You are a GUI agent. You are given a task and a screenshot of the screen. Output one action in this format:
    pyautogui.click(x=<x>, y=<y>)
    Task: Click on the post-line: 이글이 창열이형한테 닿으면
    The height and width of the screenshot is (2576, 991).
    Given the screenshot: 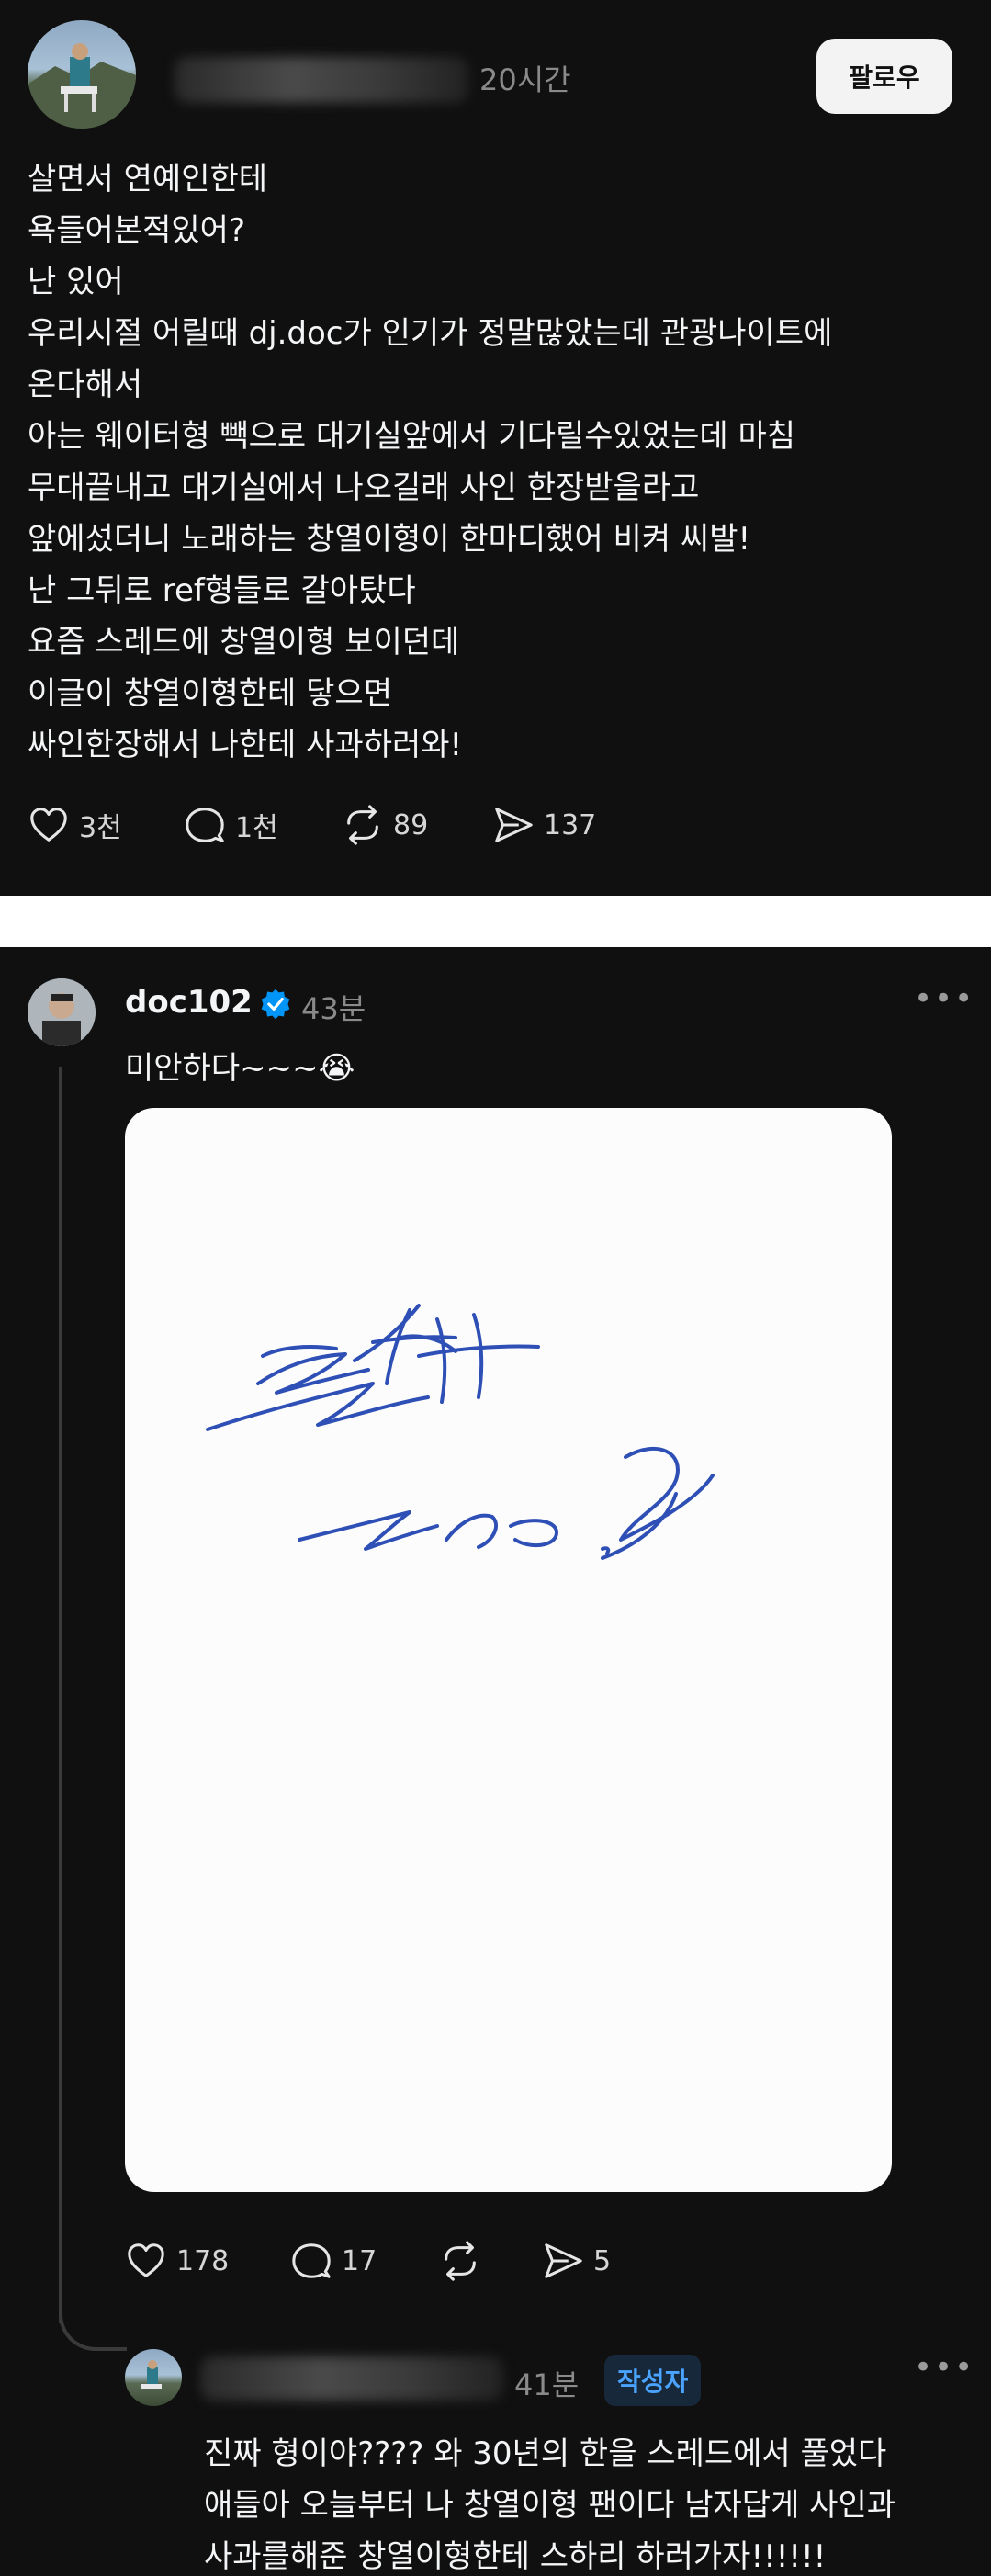 What is the action you would take?
    pyautogui.click(x=210, y=693)
    